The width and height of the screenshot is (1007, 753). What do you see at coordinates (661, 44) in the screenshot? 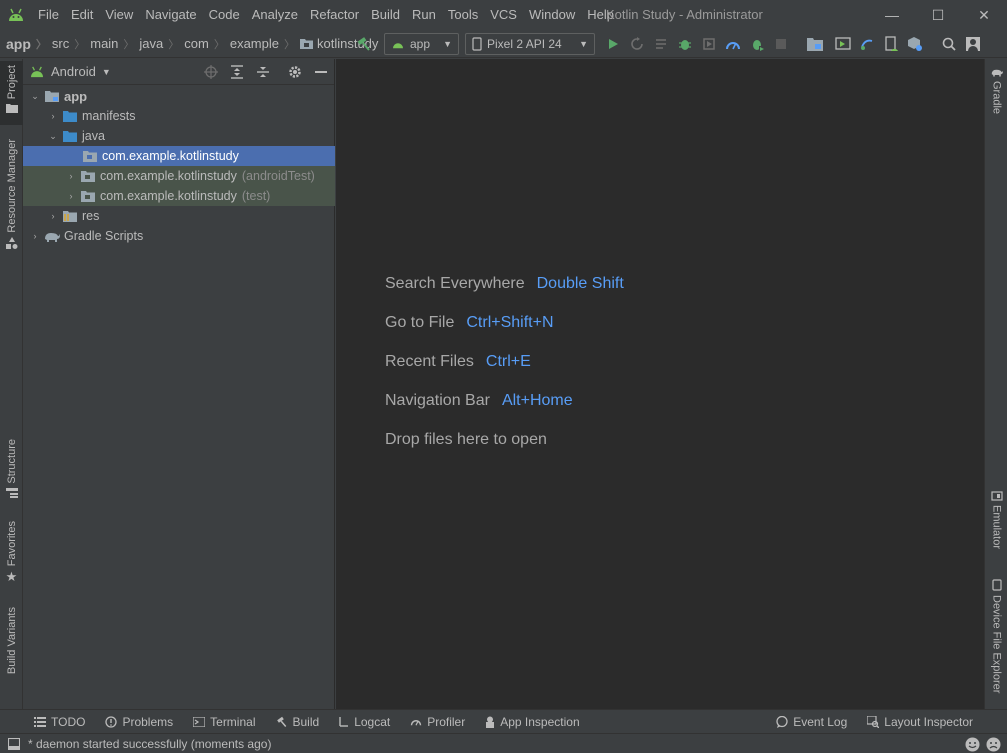
I see `apply-code-changes-icon` at bounding box center [661, 44].